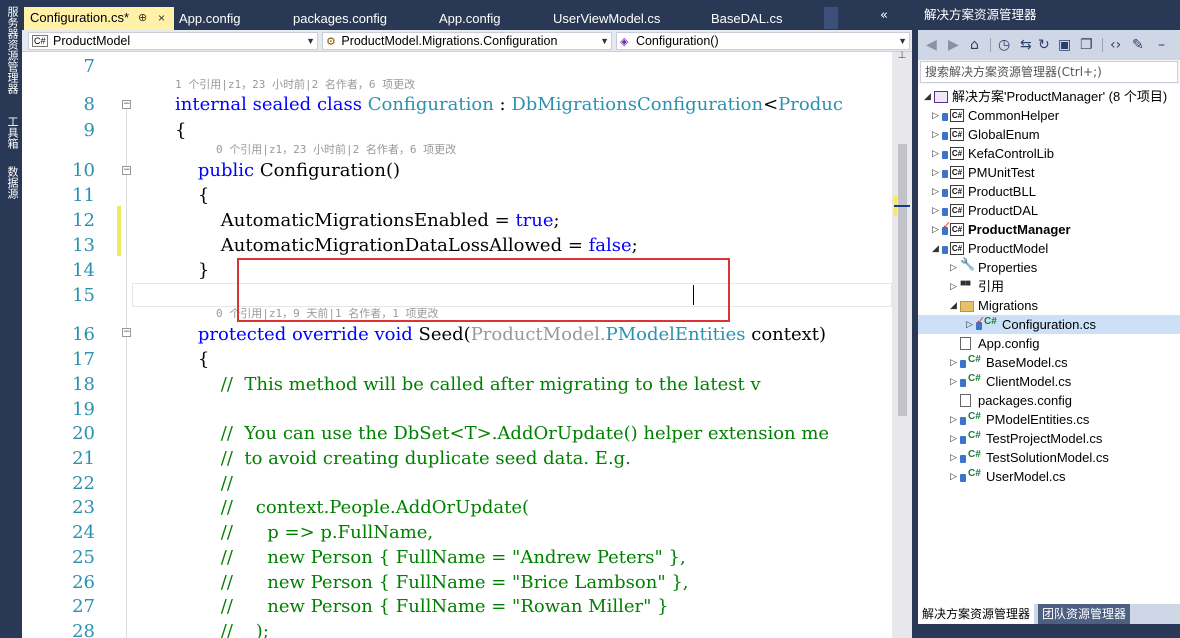 The image size is (1180, 638). I want to click on history-icon: ◷, so click(1004, 45).